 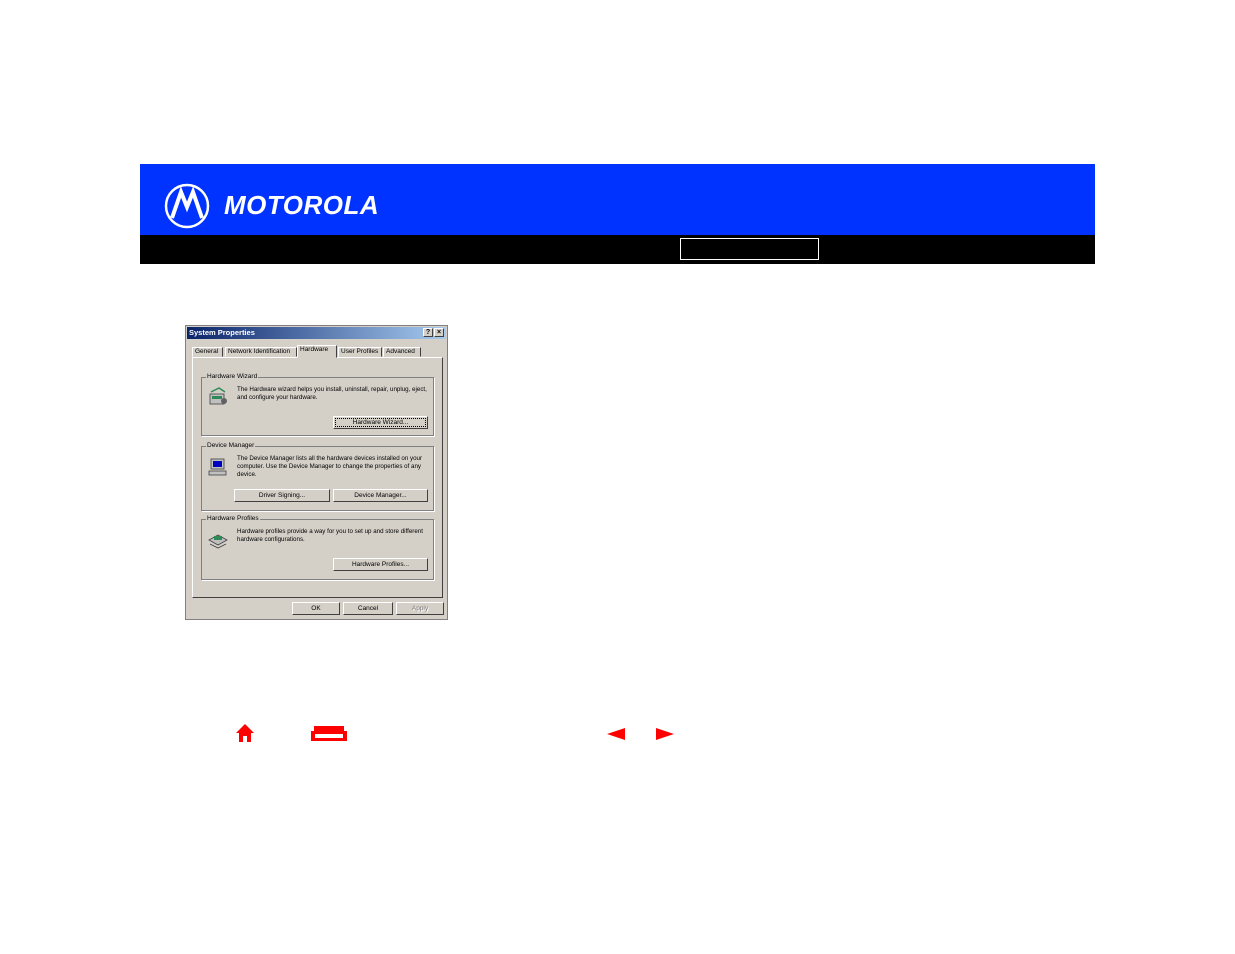 I want to click on tab-general: General, so click(x=207, y=352).